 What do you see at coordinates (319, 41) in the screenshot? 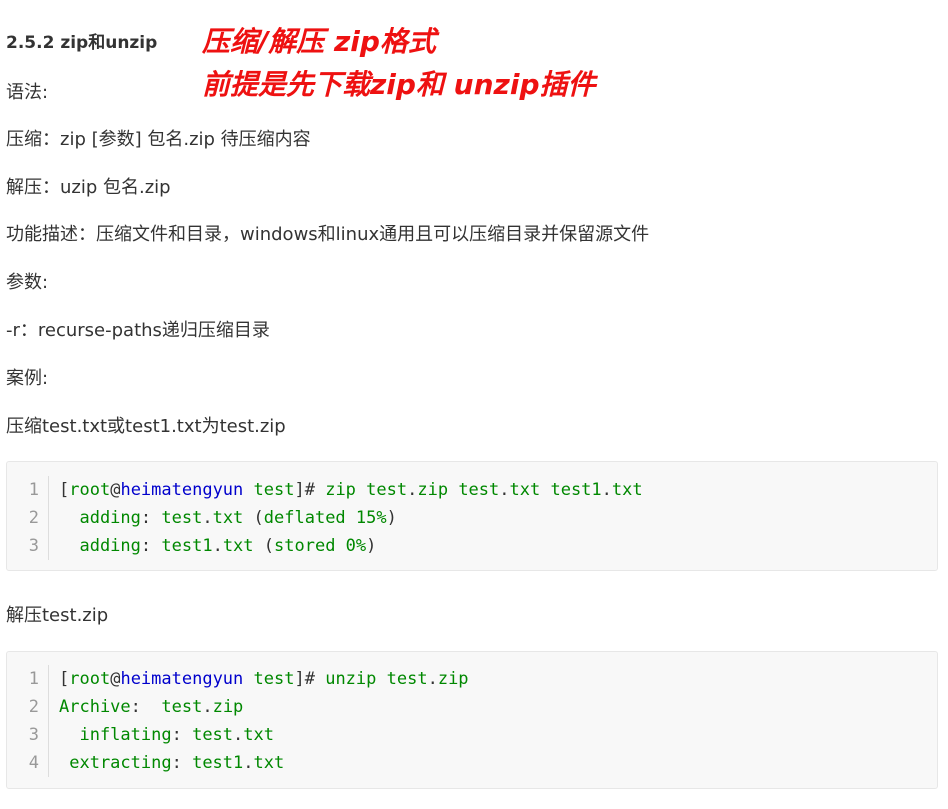
I see `annotation-format: 压缩/解压 zip格式` at bounding box center [319, 41].